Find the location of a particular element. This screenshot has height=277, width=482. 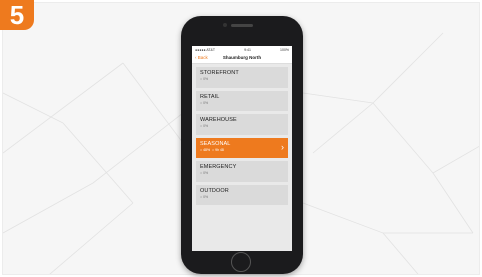

home-button is located at coordinates (241, 262).